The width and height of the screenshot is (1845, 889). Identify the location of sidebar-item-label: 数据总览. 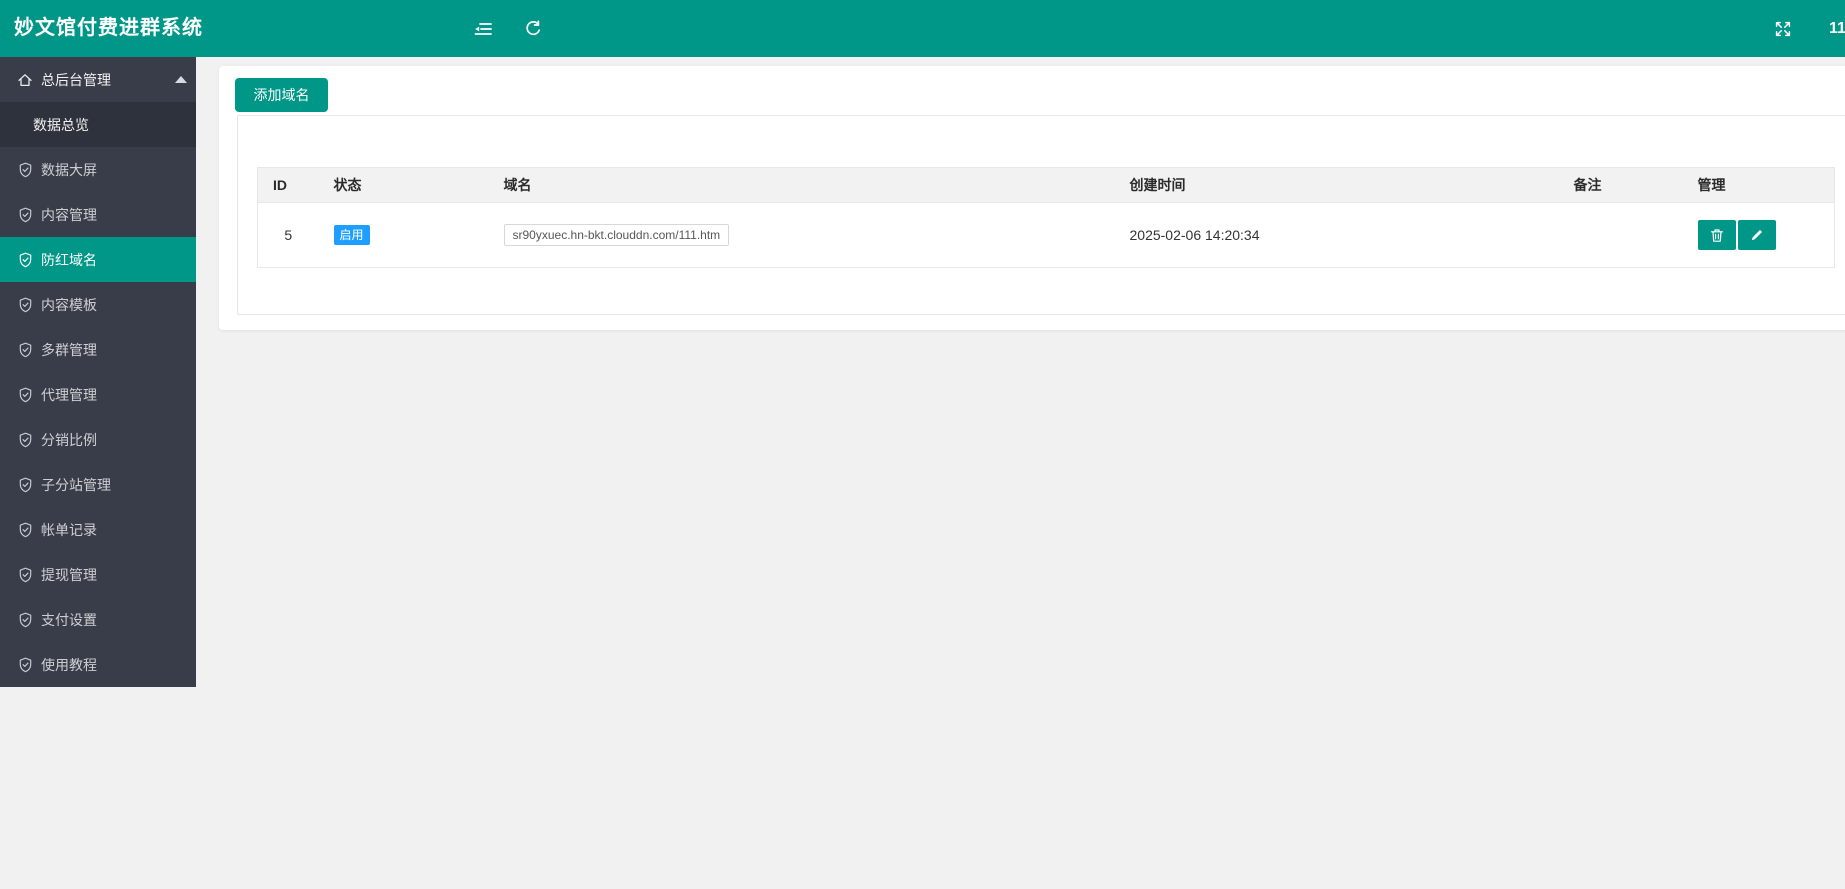
(61, 124).